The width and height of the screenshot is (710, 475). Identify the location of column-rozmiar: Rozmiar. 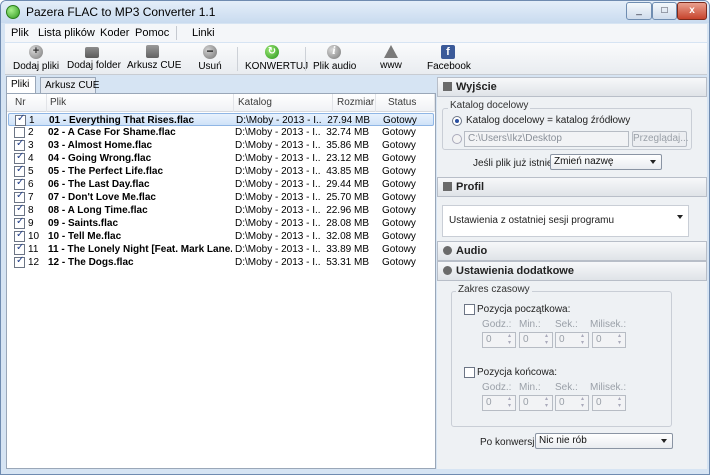
(354, 103).